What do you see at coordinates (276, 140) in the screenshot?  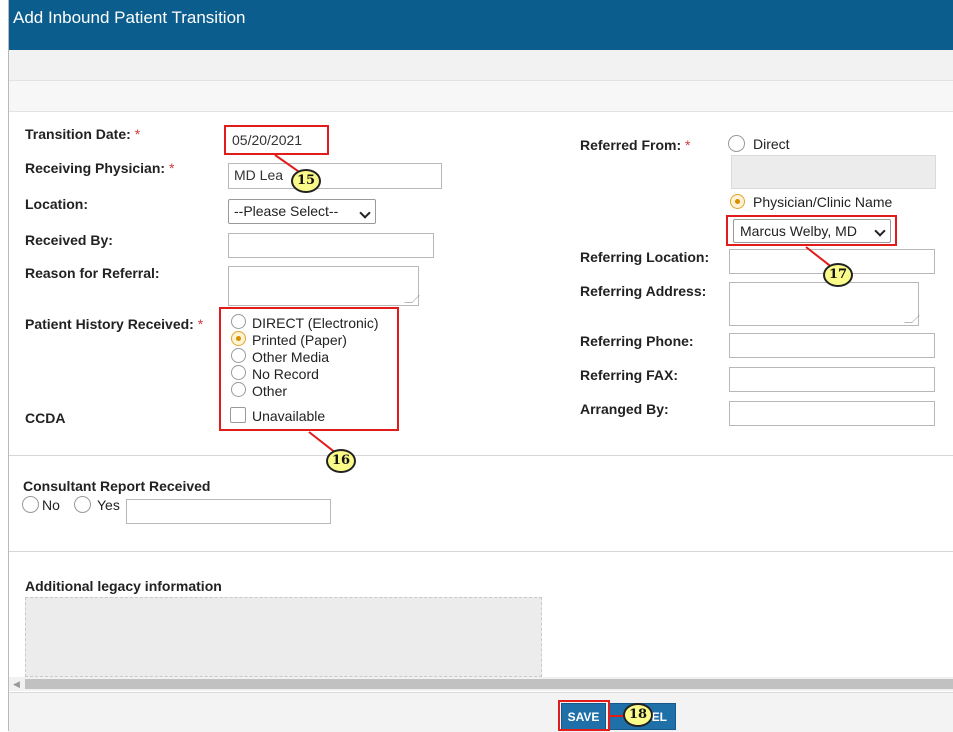 I see `annotation-box-transition-date` at bounding box center [276, 140].